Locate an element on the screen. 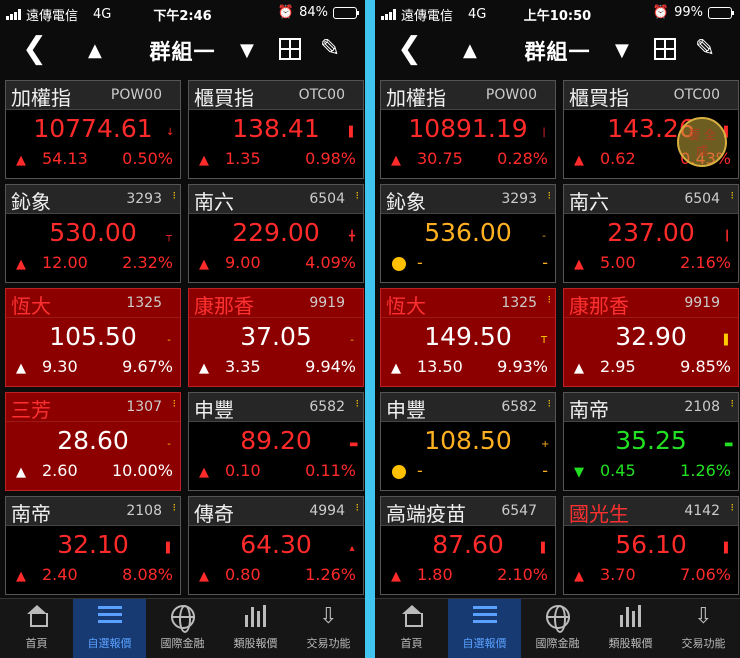 The width and height of the screenshot is (740, 658). stock-code: POW00 is located at coordinates (136, 95).